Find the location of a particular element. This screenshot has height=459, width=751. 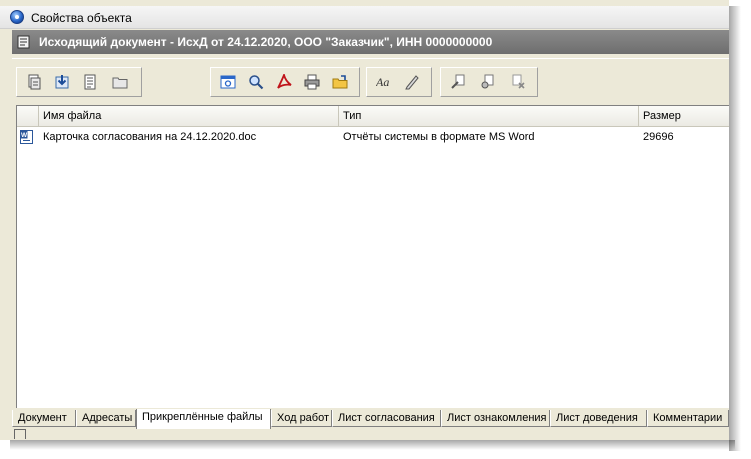

word-document-icon: W is located at coordinates (26, 137).